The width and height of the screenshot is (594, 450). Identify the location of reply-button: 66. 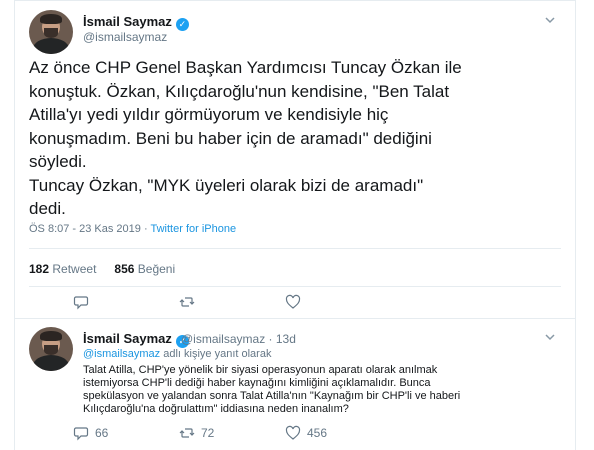
(90, 433).